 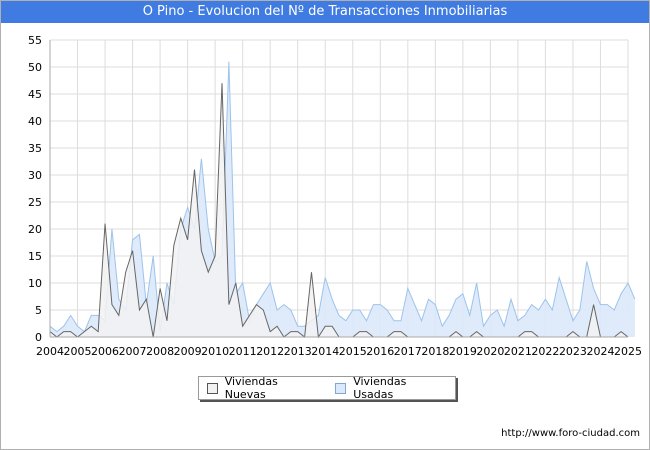 What do you see at coordinates (573, 351) in the screenshot?
I see `x-tick-label: 2023` at bounding box center [573, 351].